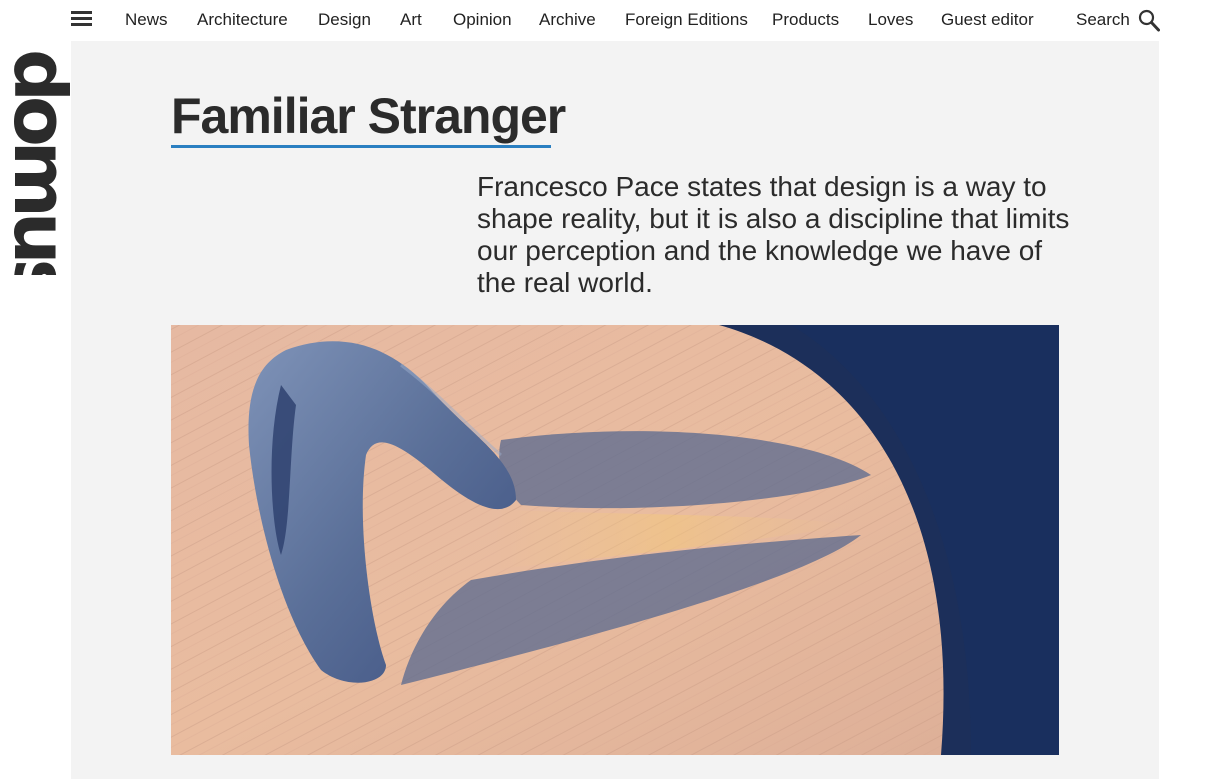 The width and height of the screenshot is (1209, 779). What do you see at coordinates (567, 20) in the screenshot?
I see `nav-item-archive: Archive` at bounding box center [567, 20].